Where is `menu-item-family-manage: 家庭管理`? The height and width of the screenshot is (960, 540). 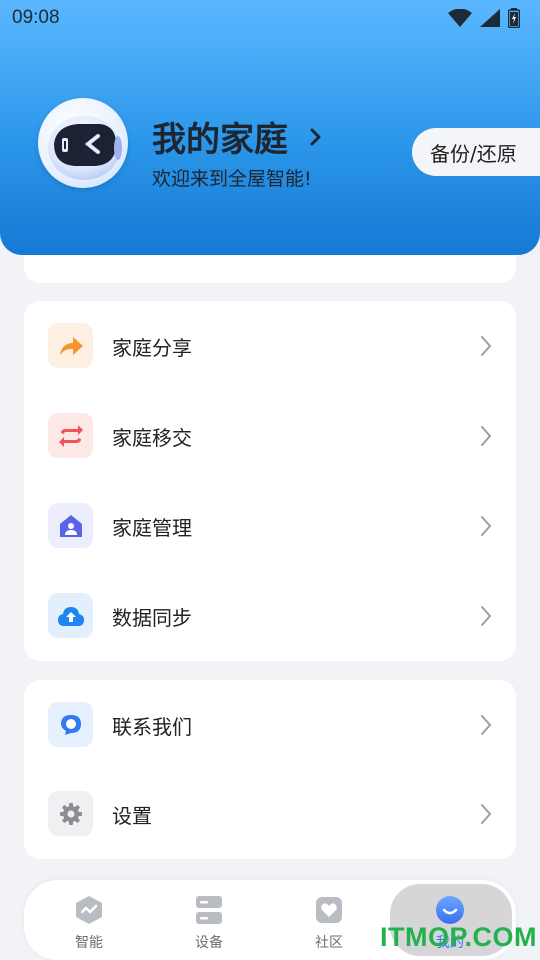 menu-item-family-manage: 家庭管理 is located at coordinates (270, 526).